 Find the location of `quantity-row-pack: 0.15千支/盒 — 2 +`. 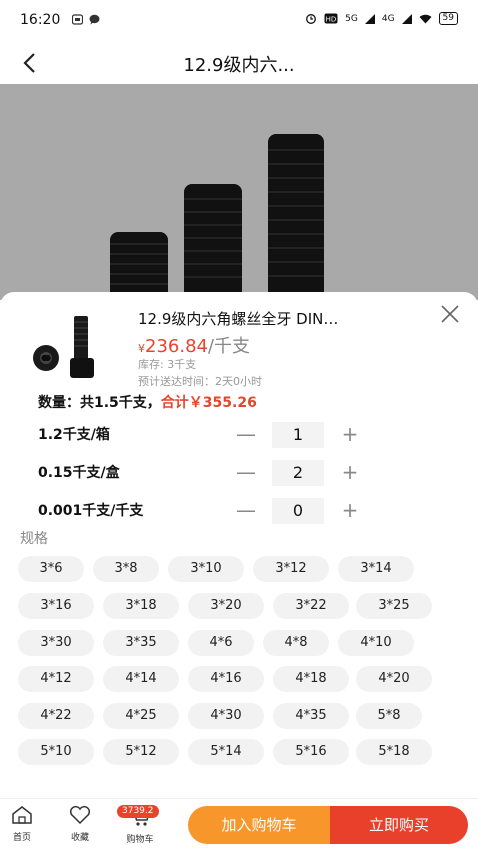

quantity-row-pack: 0.15千支/盒 — 2 + is located at coordinates (248, 474).